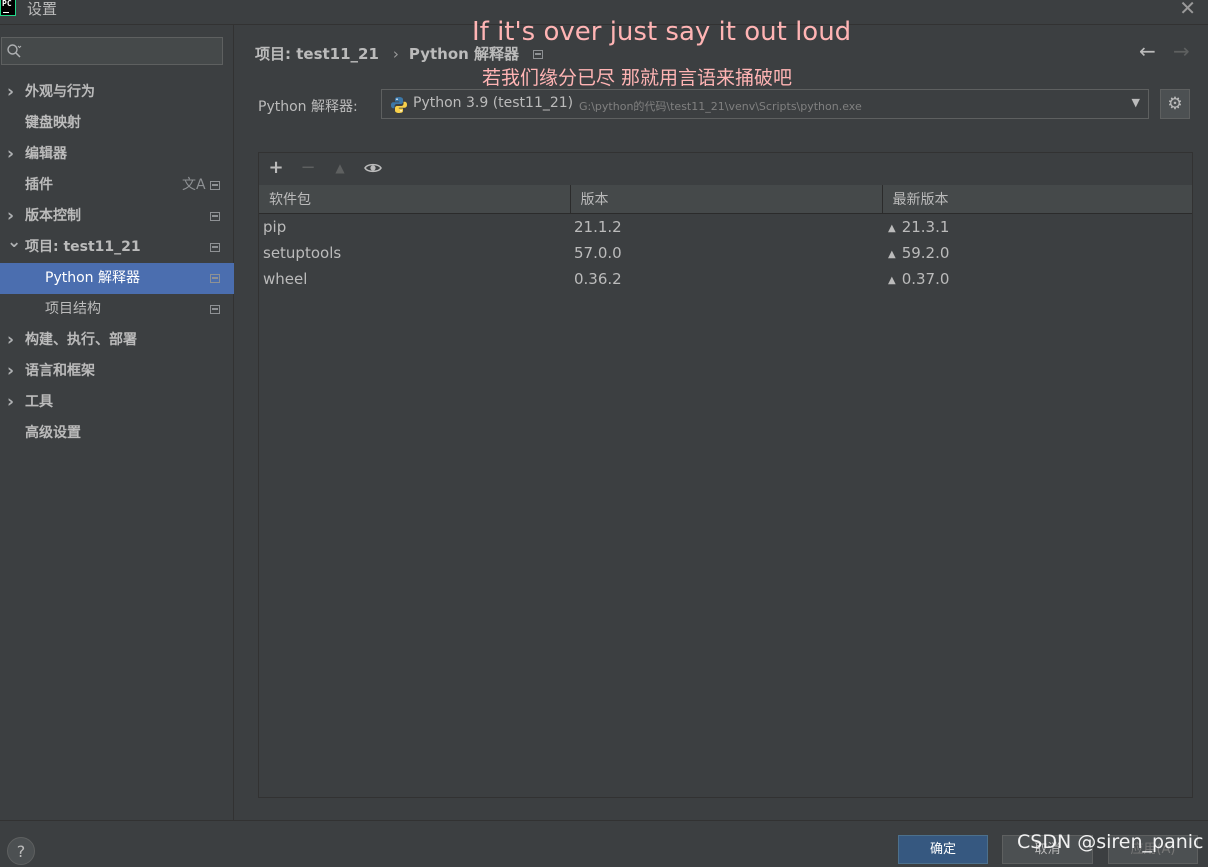 The height and width of the screenshot is (867, 1208). I want to click on sidebar-item-label: 外观与行为, so click(60, 92).